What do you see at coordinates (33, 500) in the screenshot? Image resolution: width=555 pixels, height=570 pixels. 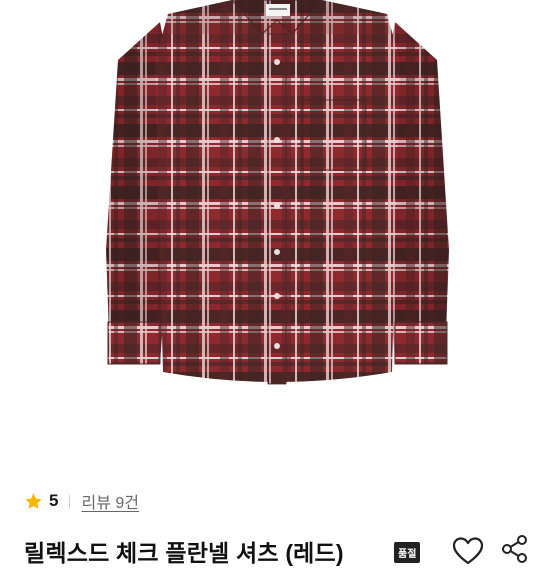 I see `star-icon` at bounding box center [33, 500].